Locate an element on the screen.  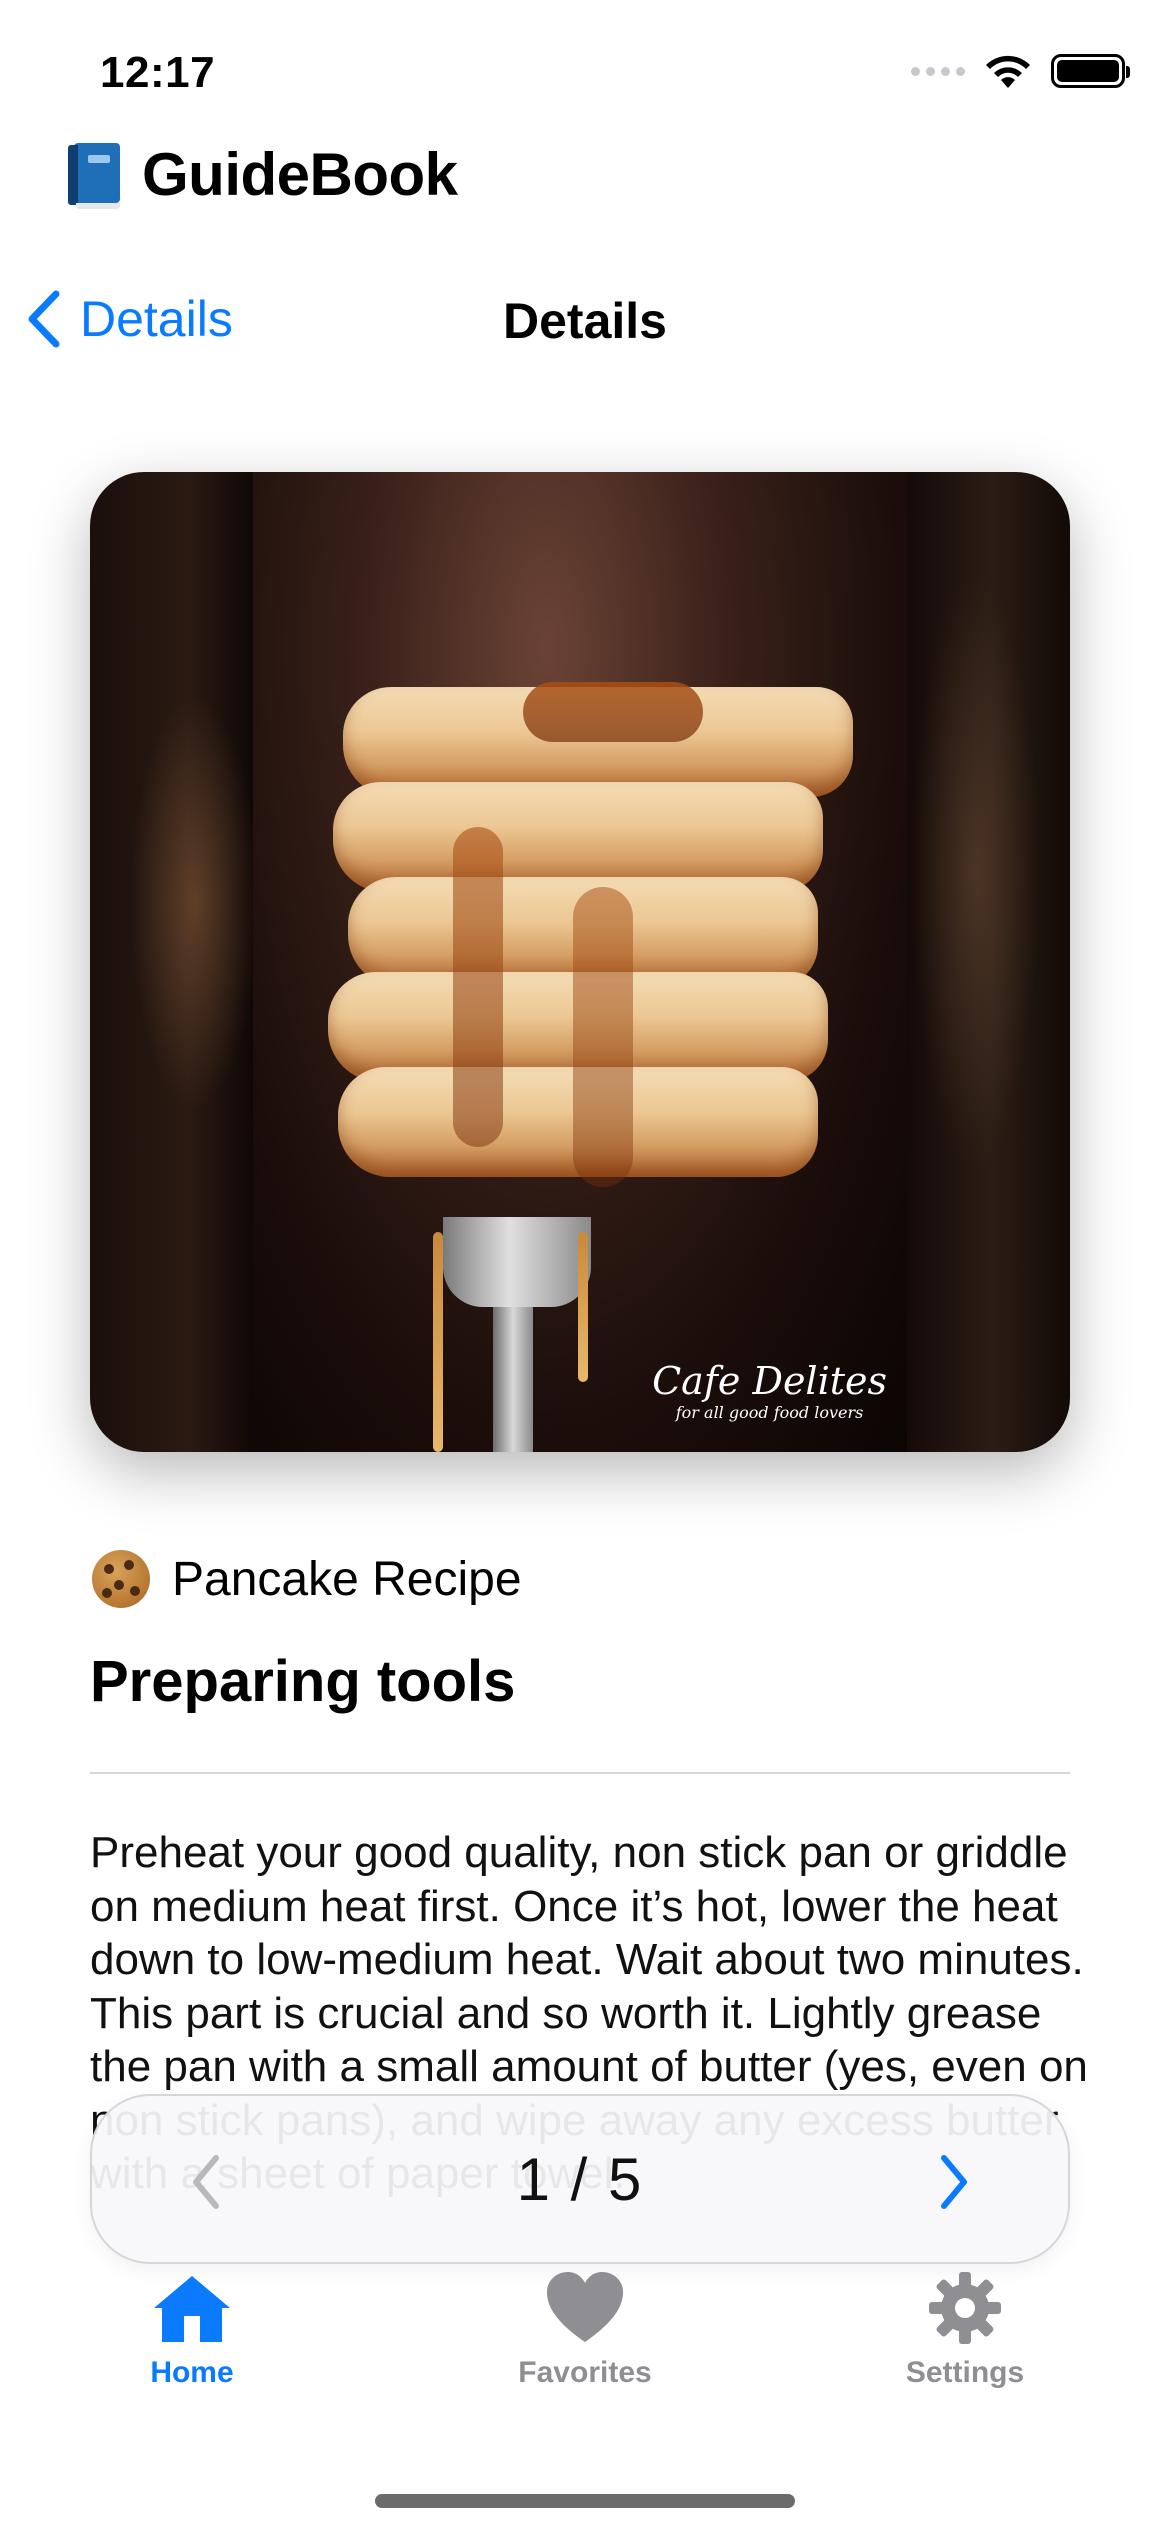
tab-favorites-label: Favorites is located at coordinates (585, 2372).